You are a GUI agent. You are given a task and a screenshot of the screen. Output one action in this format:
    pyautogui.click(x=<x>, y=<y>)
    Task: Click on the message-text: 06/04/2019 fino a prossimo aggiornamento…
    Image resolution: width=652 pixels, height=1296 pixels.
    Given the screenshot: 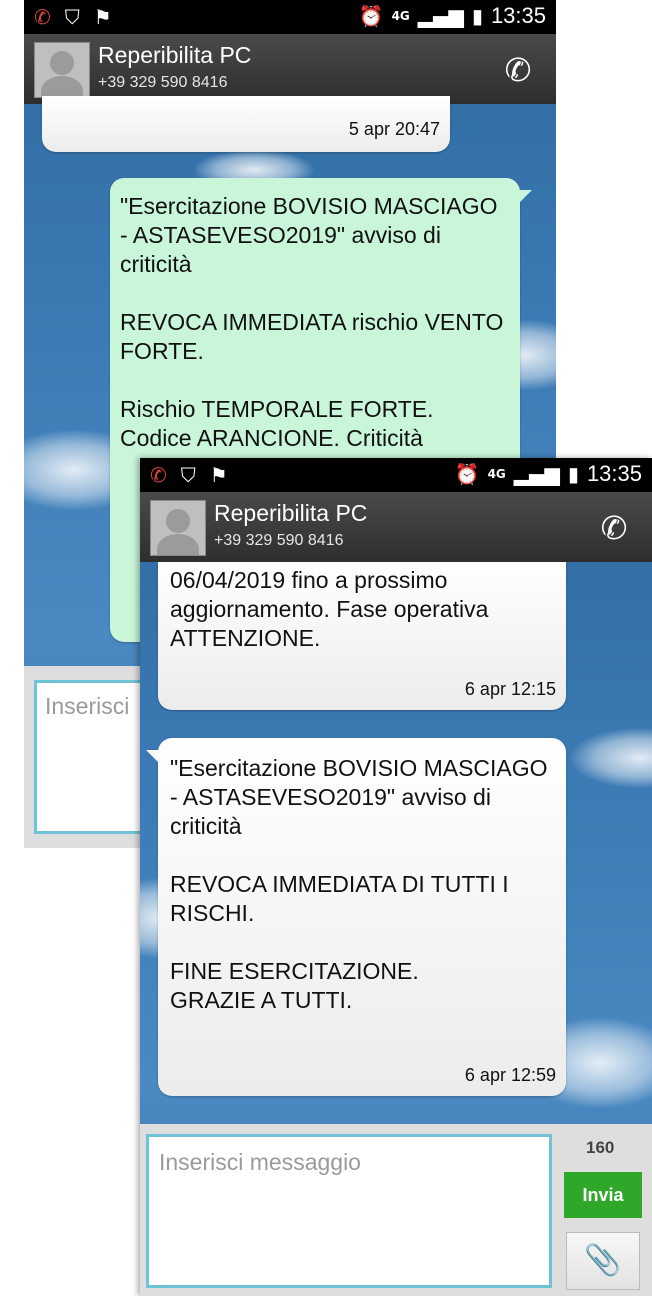 What is the action you would take?
    pyautogui.click(x=332, y=609)
    